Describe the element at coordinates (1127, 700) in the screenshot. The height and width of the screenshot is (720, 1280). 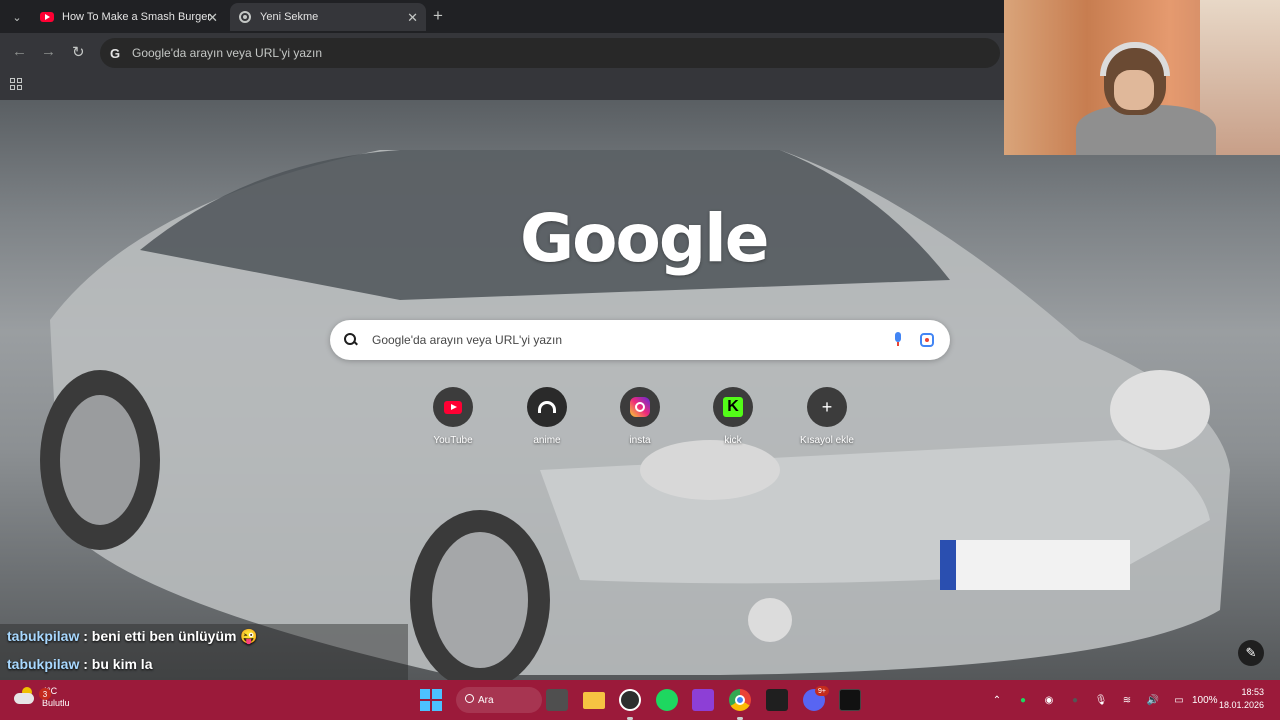
I see `wifi-icon: ≋` at that location.